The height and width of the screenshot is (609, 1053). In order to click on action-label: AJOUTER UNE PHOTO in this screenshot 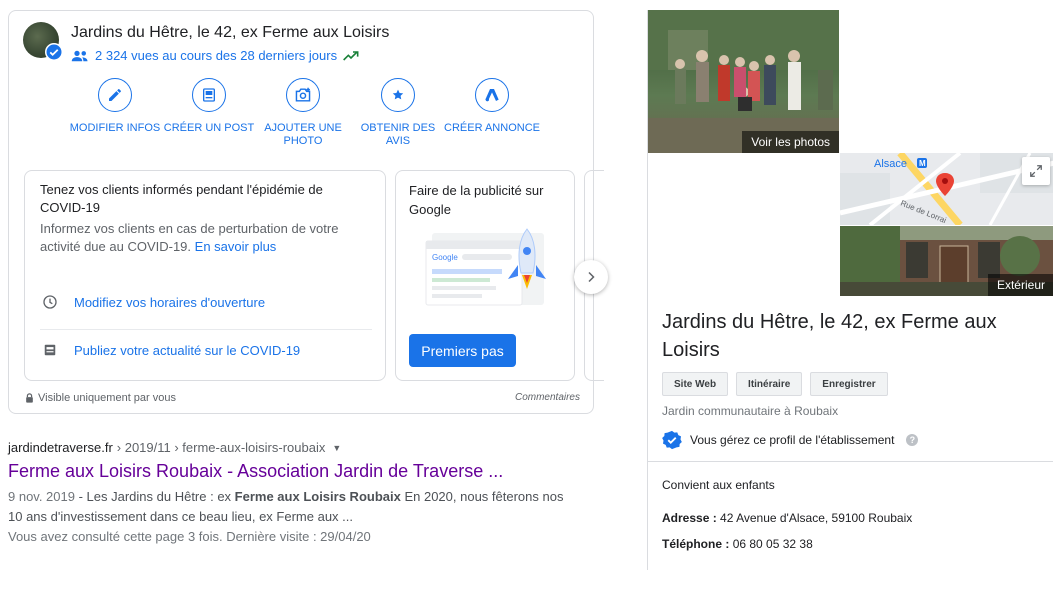, I will do `click(303, 134)`.